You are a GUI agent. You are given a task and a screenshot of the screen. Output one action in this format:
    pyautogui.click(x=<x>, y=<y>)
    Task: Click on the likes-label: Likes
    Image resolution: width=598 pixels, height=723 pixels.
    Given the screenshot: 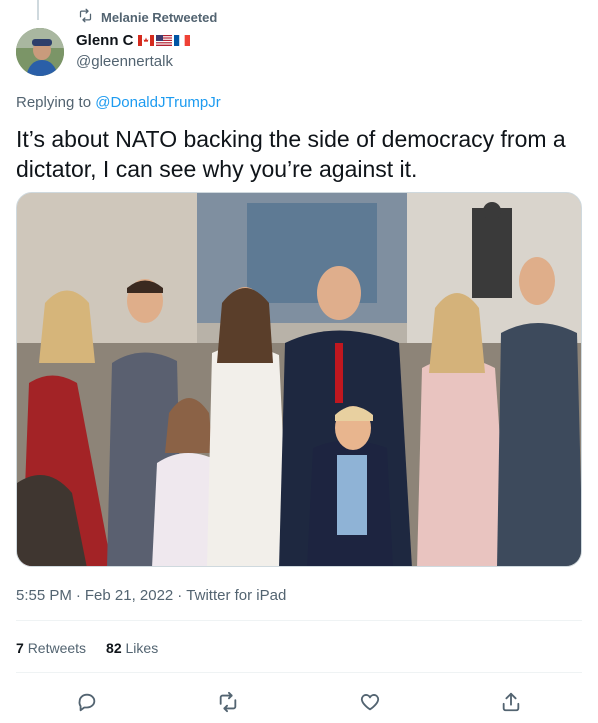 What is the action you would take?
    pyautogui.click(x=142, y=648)
    